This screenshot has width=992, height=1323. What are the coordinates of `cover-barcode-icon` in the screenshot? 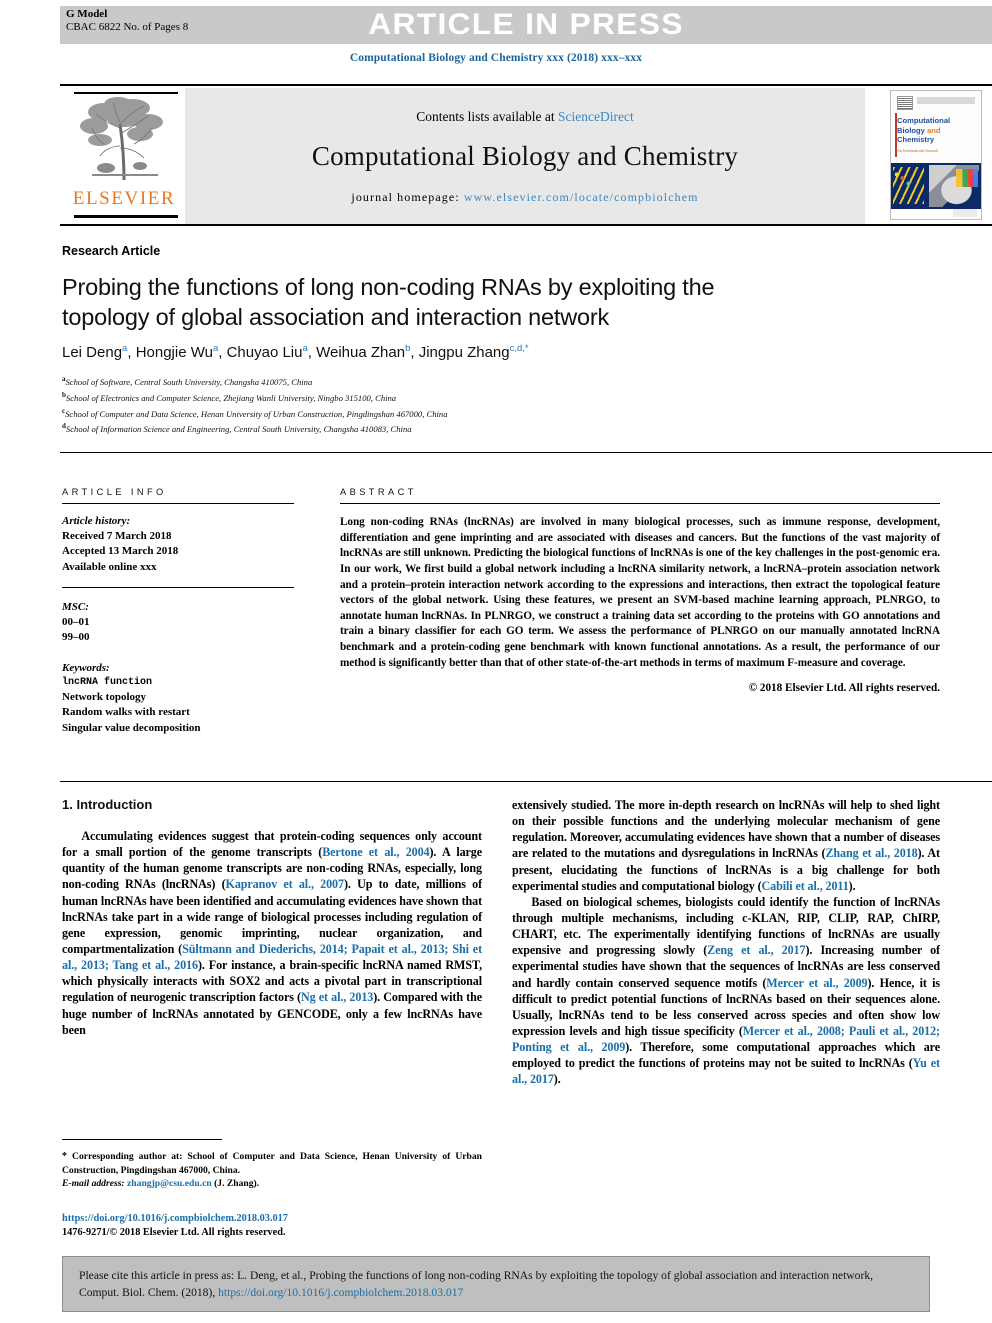 It's located at (905, 103).